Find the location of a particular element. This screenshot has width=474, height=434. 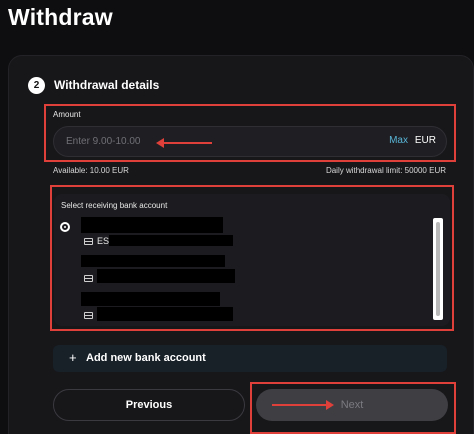

add-bank-account-label: Add new bank account is located at coordinates (146, 358).